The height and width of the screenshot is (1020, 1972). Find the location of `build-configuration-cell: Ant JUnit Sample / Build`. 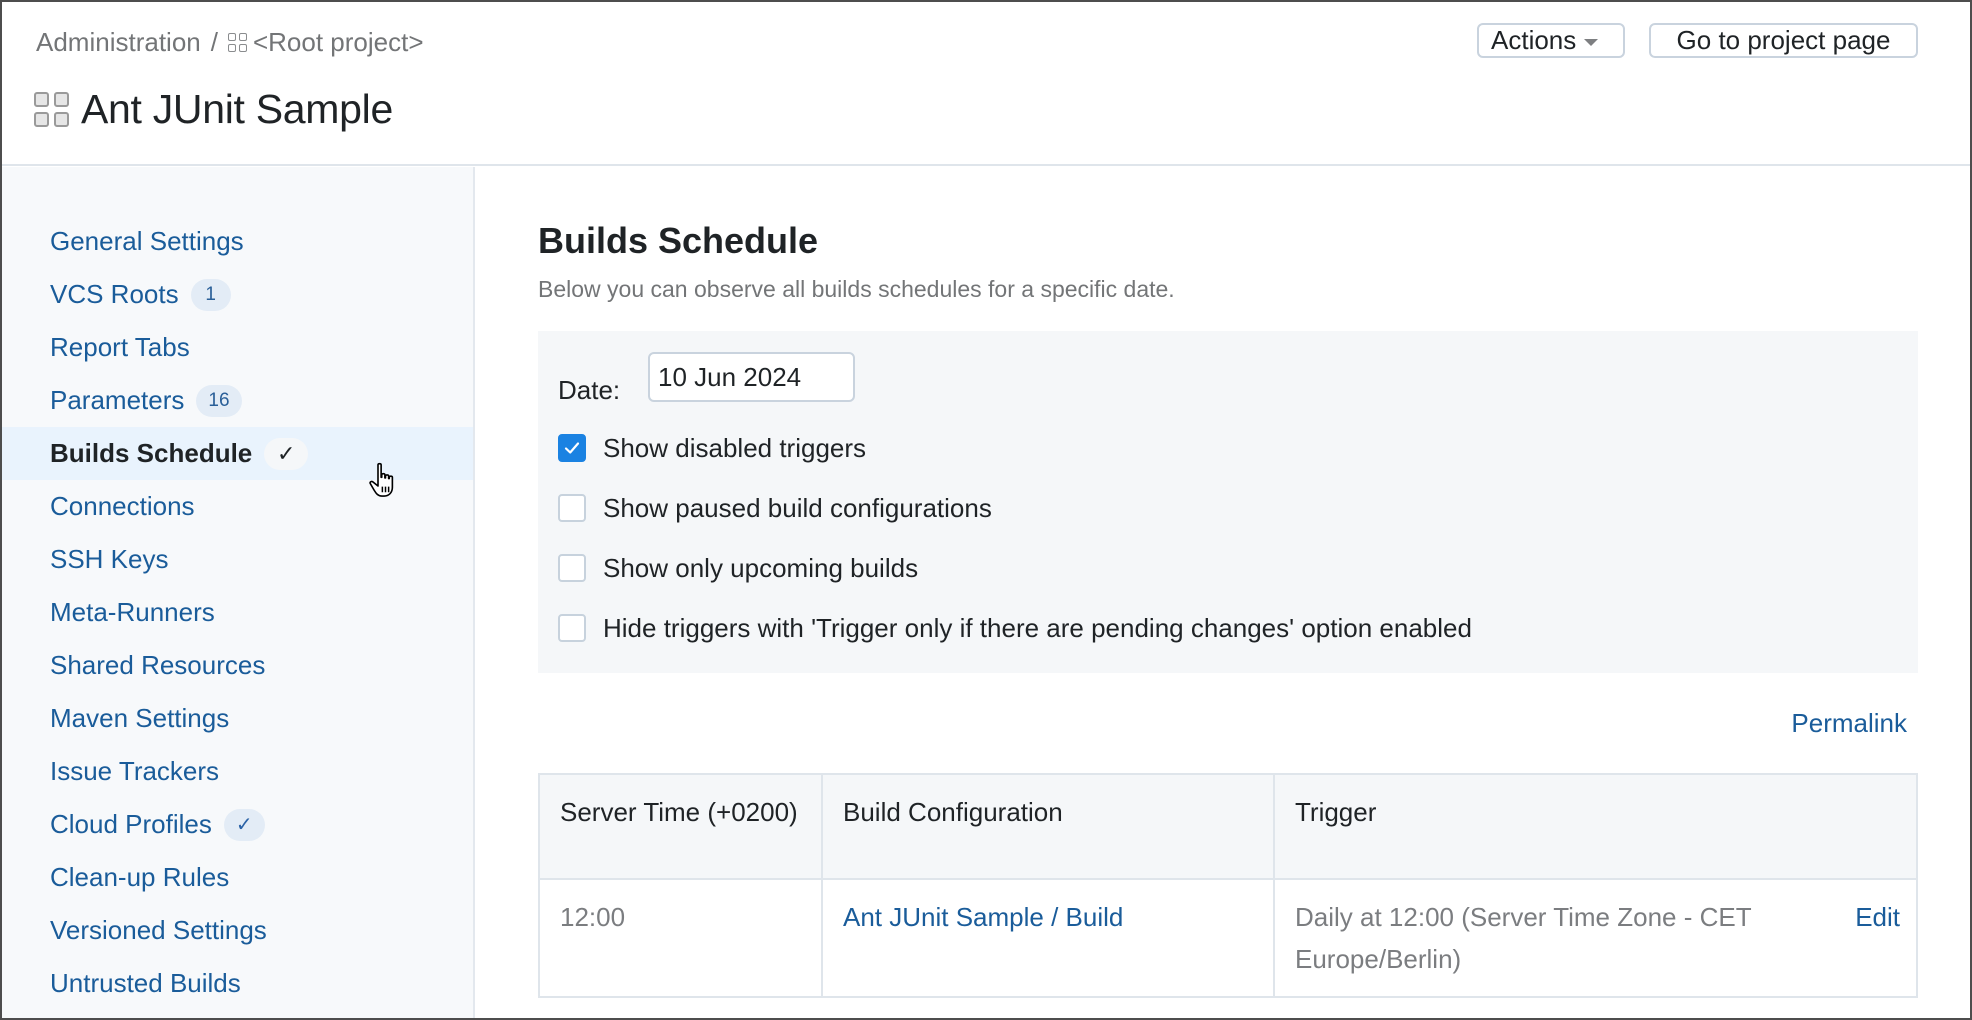

build-configuration-cell: Ant JUnit Sample / Build is located at coordinates (1048, 938).